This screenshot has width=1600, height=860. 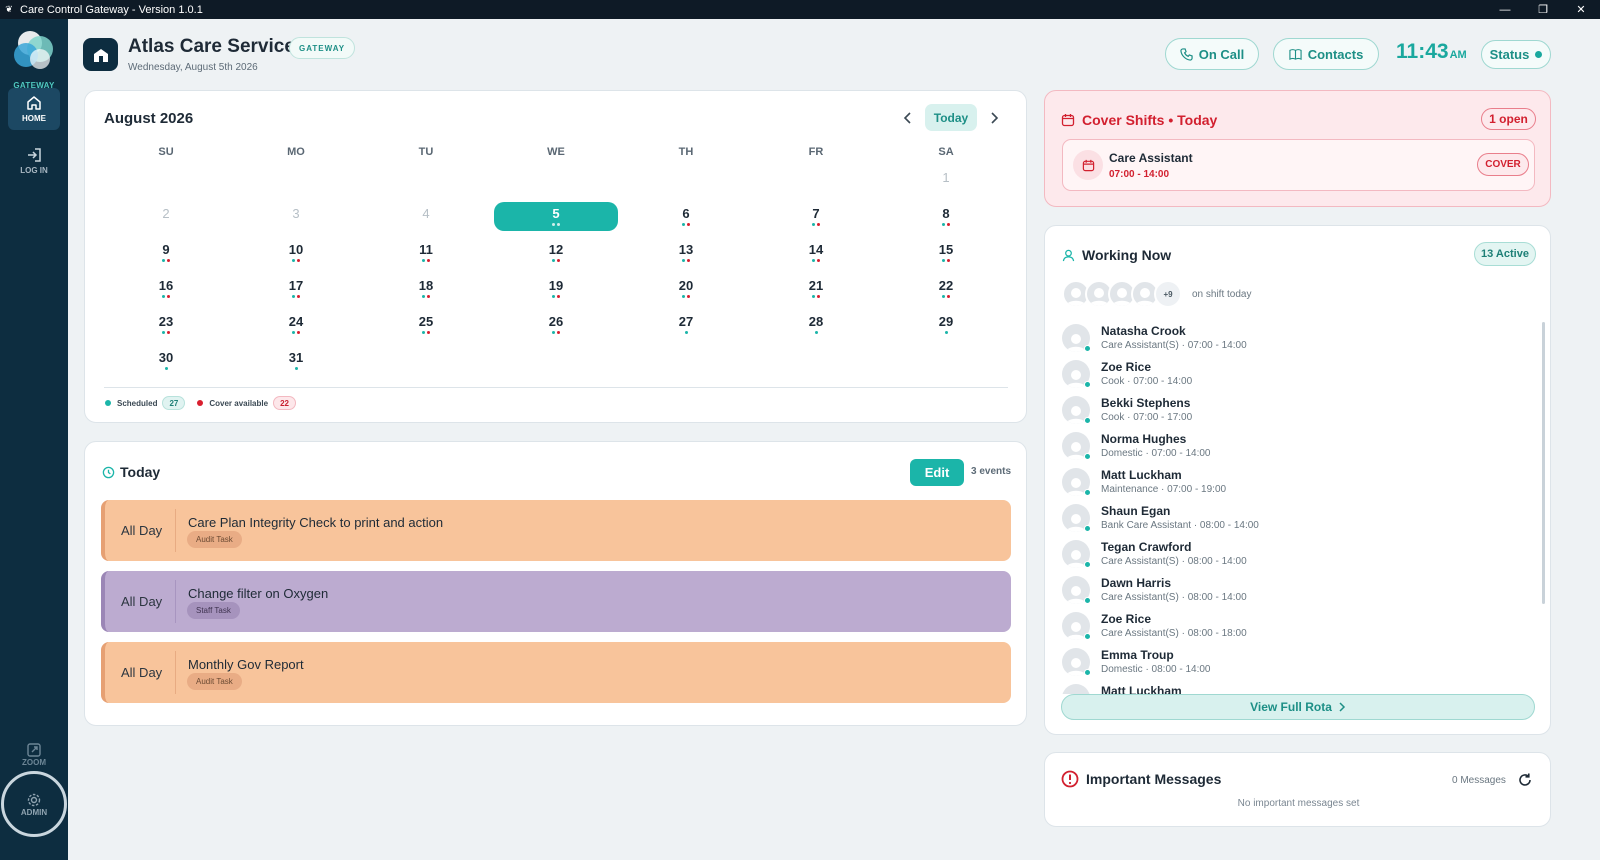 I want to click on calendar-day: 26, so click(x=556, y=324).